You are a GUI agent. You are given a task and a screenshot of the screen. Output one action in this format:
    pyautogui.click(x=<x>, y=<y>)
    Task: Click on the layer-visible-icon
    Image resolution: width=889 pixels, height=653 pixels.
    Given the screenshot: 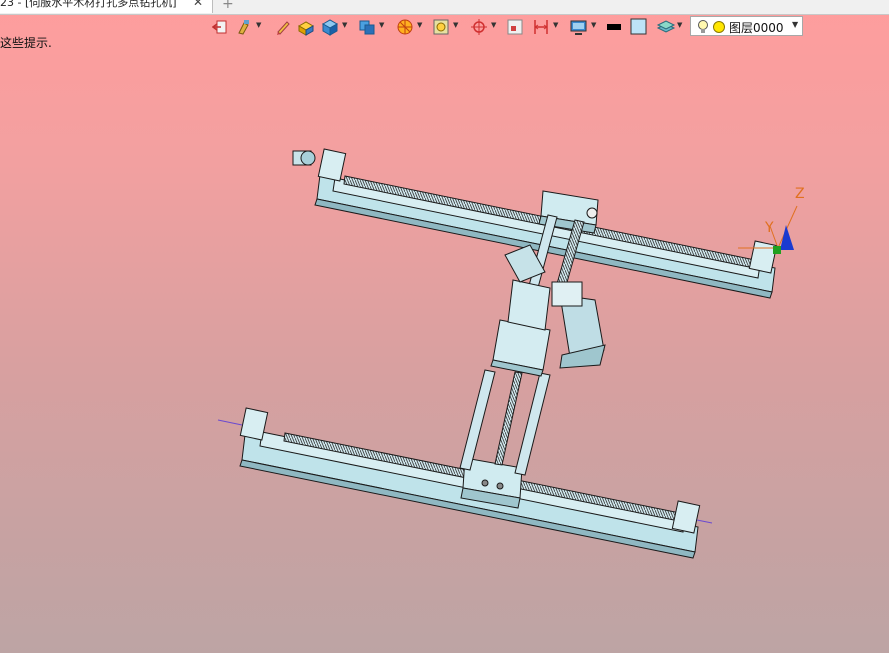 What is the action you would take?
    pyautogui.click(x=719, y=27)
    